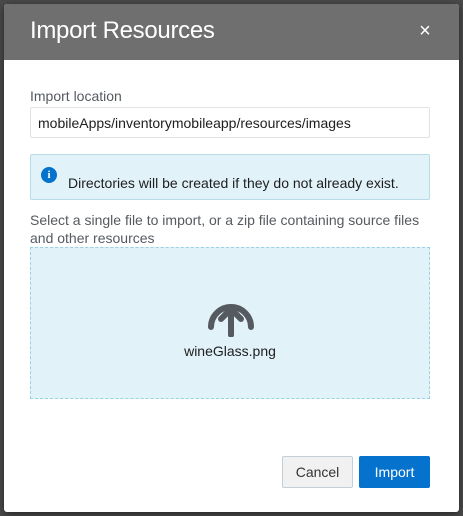  I want to click on cancel-button: Cancel, so click(317, 472).